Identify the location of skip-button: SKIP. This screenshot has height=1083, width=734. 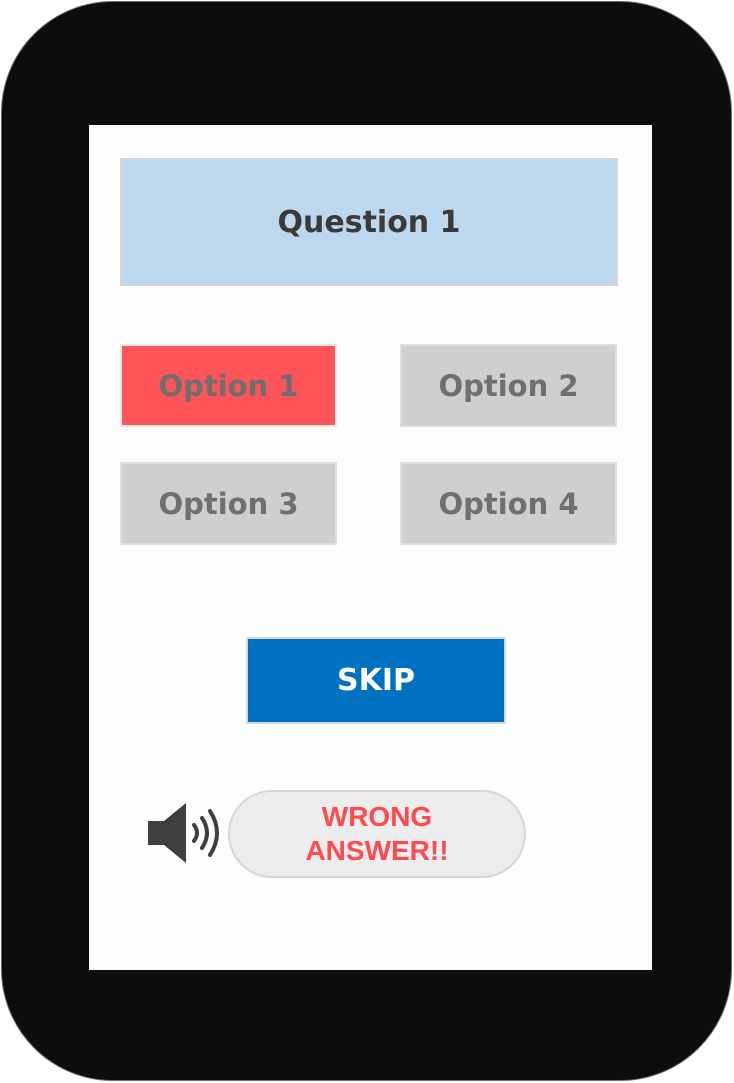
(376, 680).